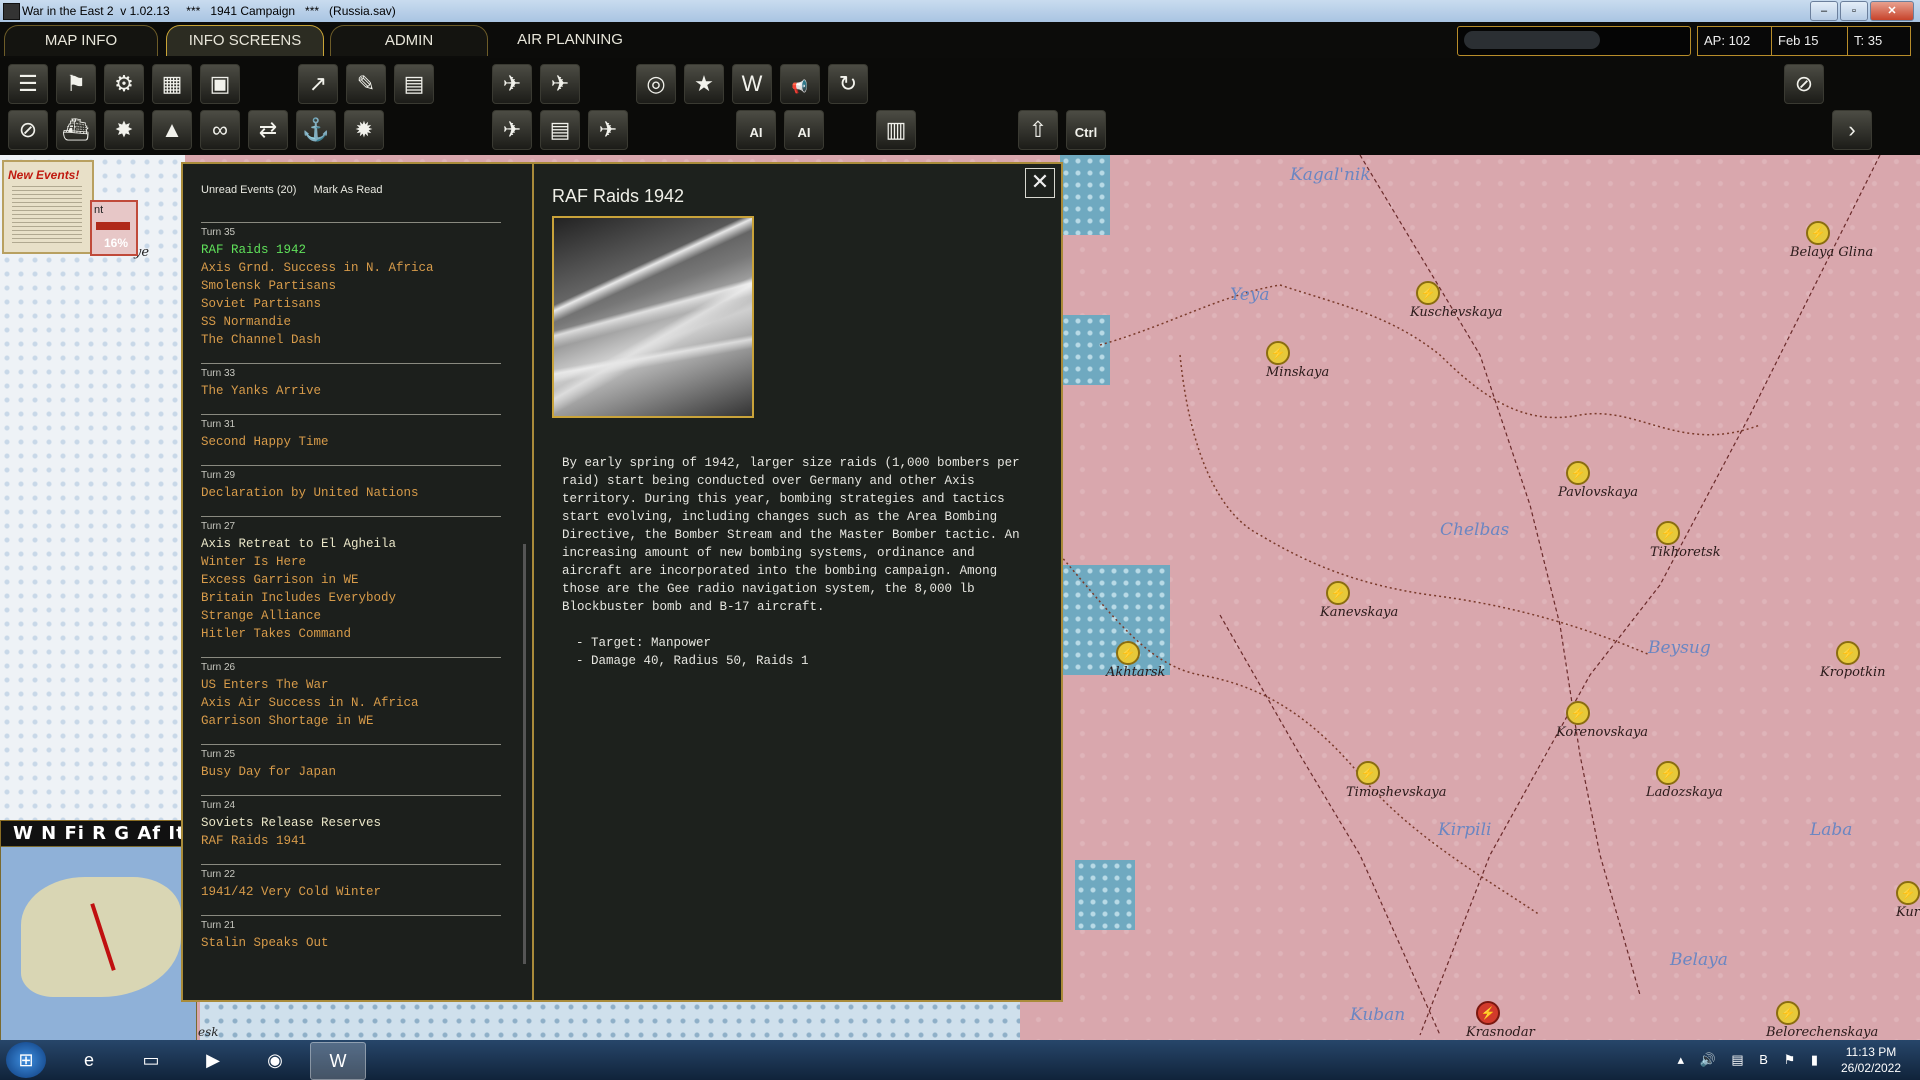 The height and width of the screenshot is (1080, 1920). Describe the element at coordinates (351, 442) in the screenshot. I see `event-item: Second Happy Time` at that location.